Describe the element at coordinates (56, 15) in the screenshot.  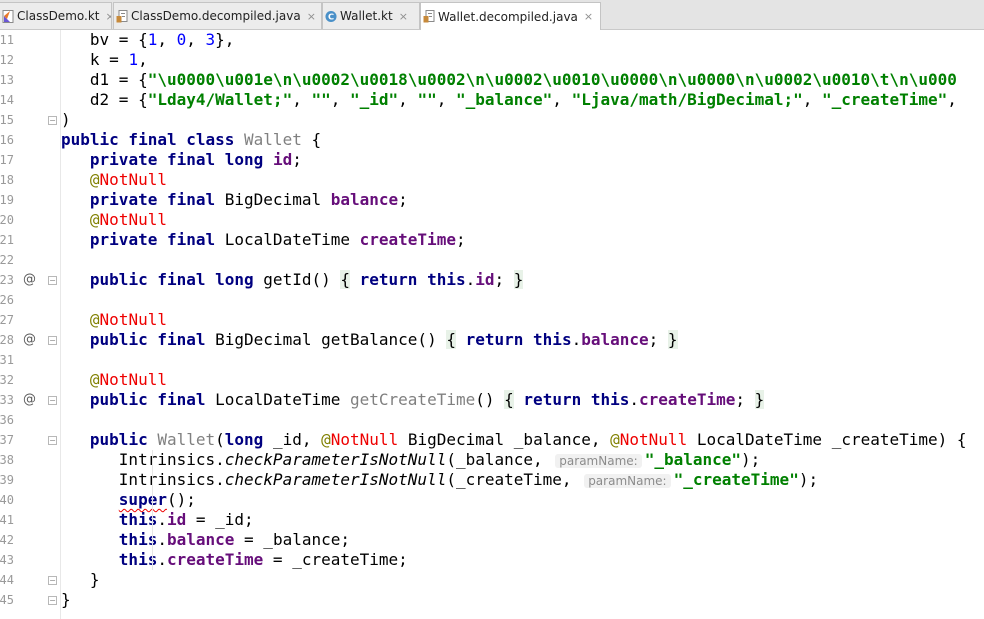
I see `tab-classdemo-kt: ClassDemo.kt ×` at that location.